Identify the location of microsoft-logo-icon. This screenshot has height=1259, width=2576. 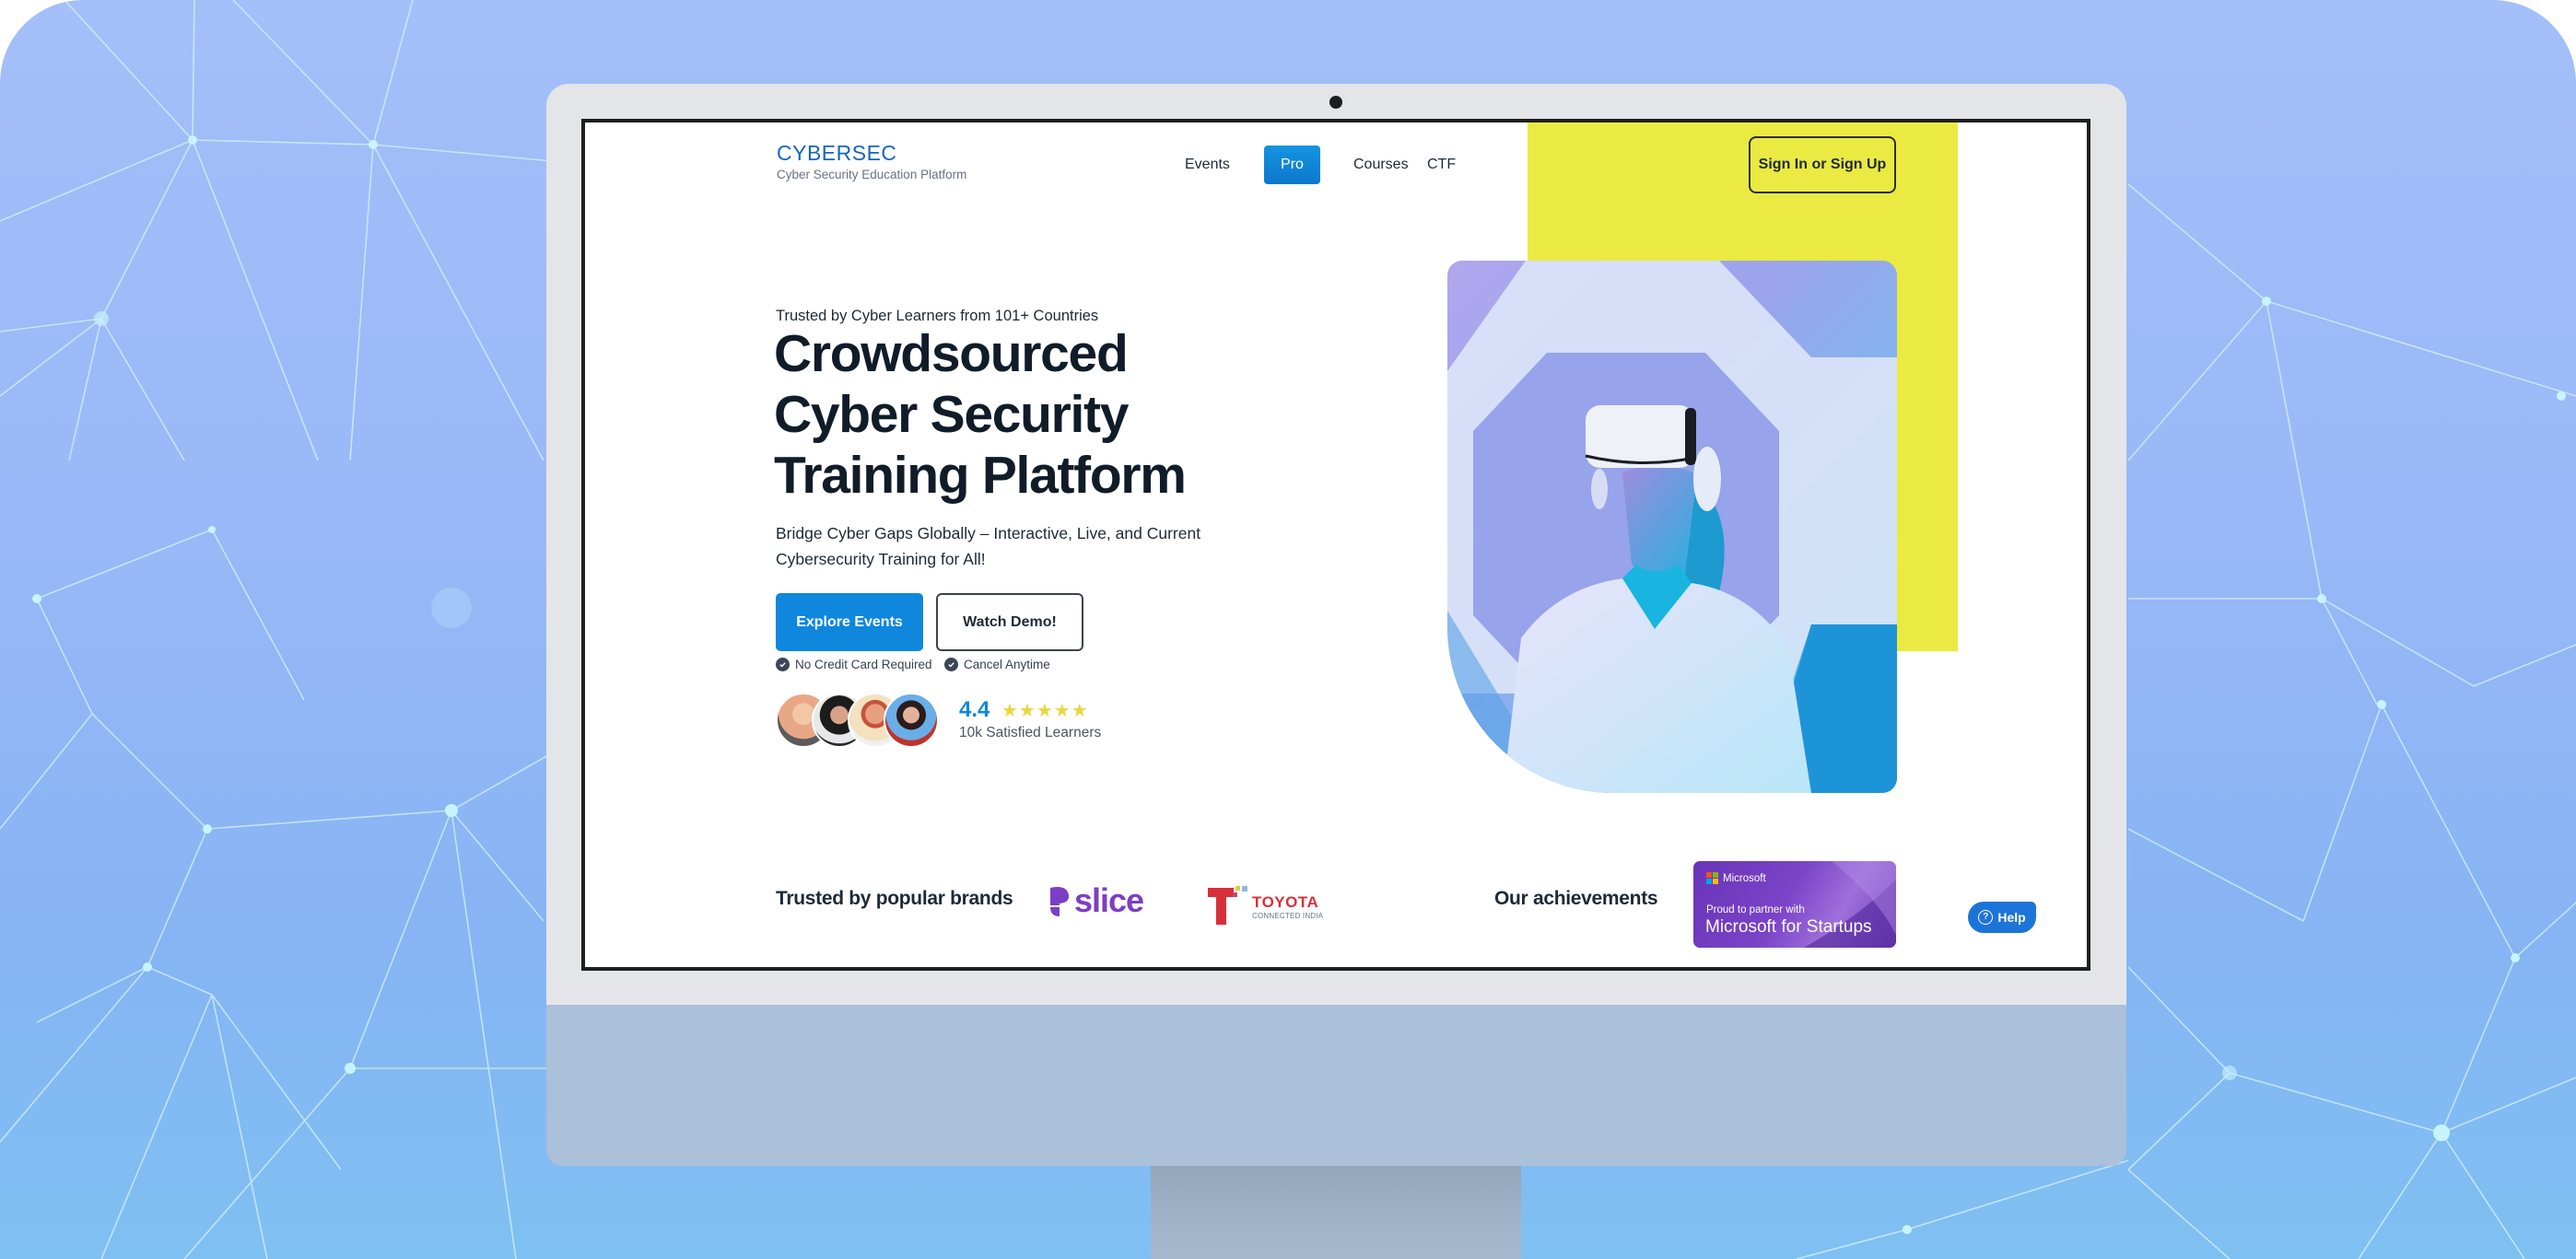
(1712, 878).